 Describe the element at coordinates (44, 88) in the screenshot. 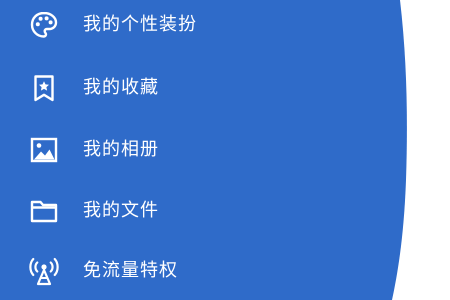

I see `bookmark-star-icon` at that location.